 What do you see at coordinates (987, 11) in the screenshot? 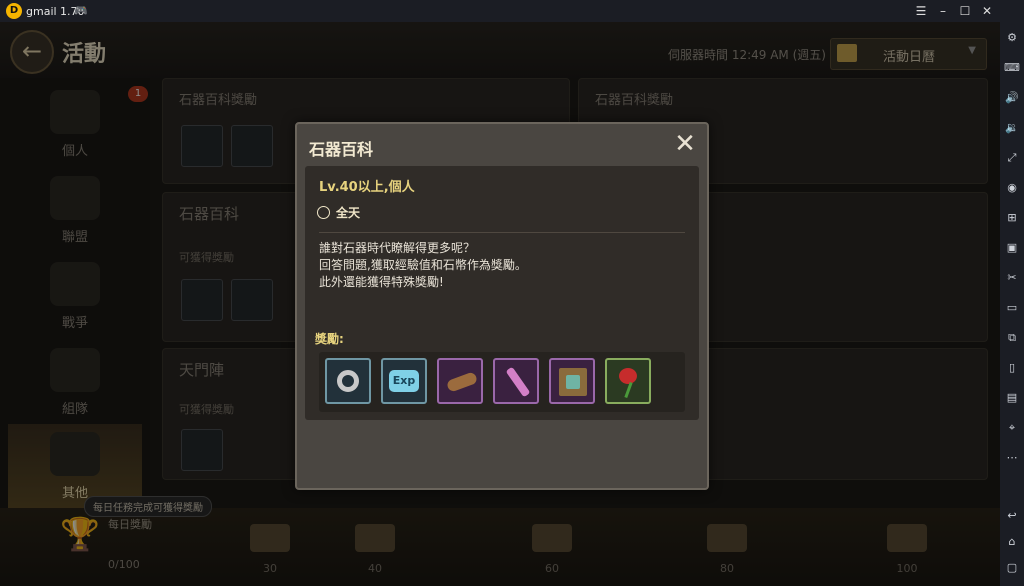
I see `close-icon: ✕` at bounding box center [987, 11].